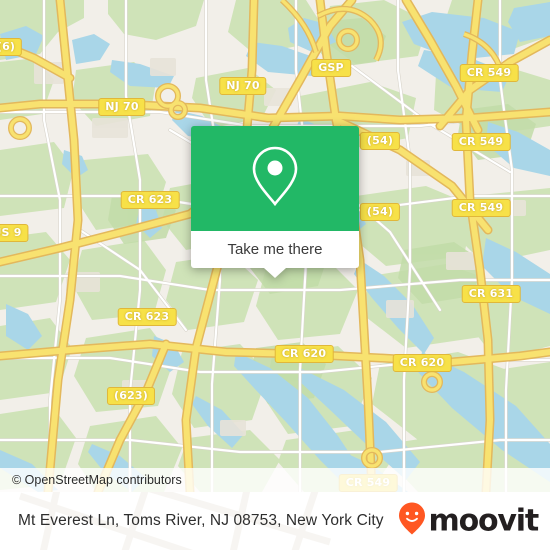  Describe the element at coordinates (491, 294) in the screenshot. I see `route-shield: CR 631` at that location.